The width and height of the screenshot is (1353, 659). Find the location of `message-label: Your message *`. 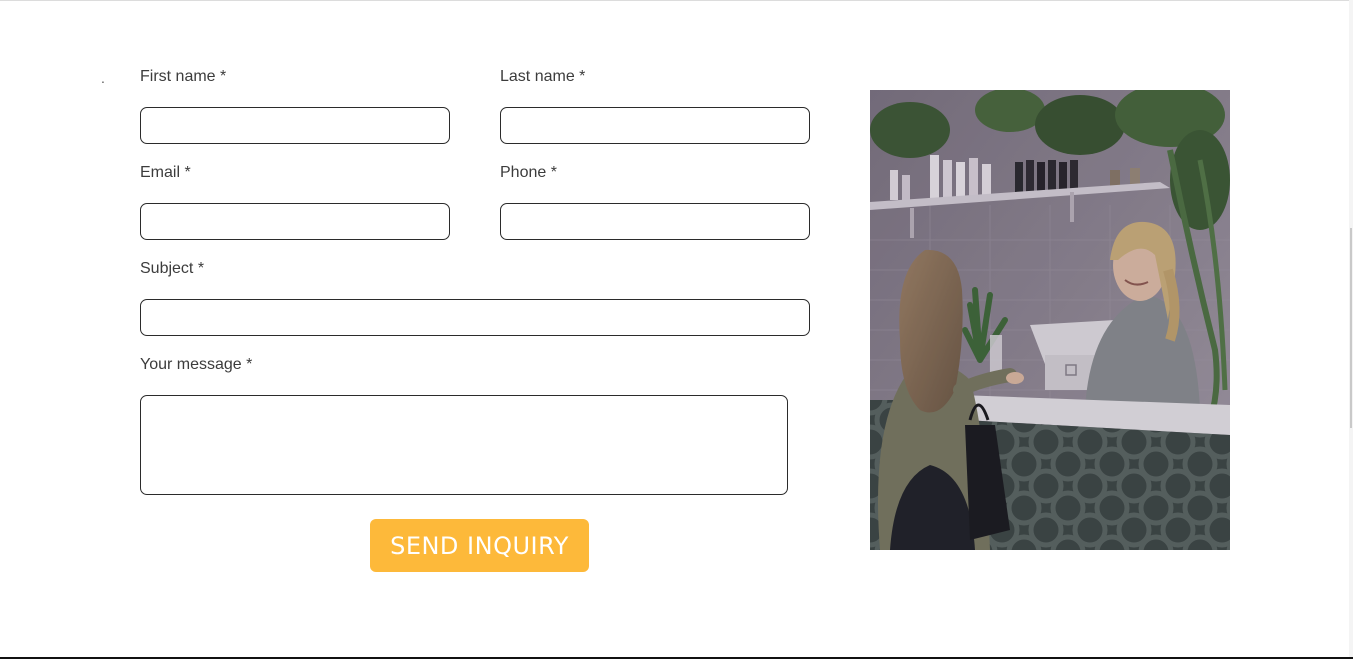

message-label: Your message * is located at coordinates (196, 364).